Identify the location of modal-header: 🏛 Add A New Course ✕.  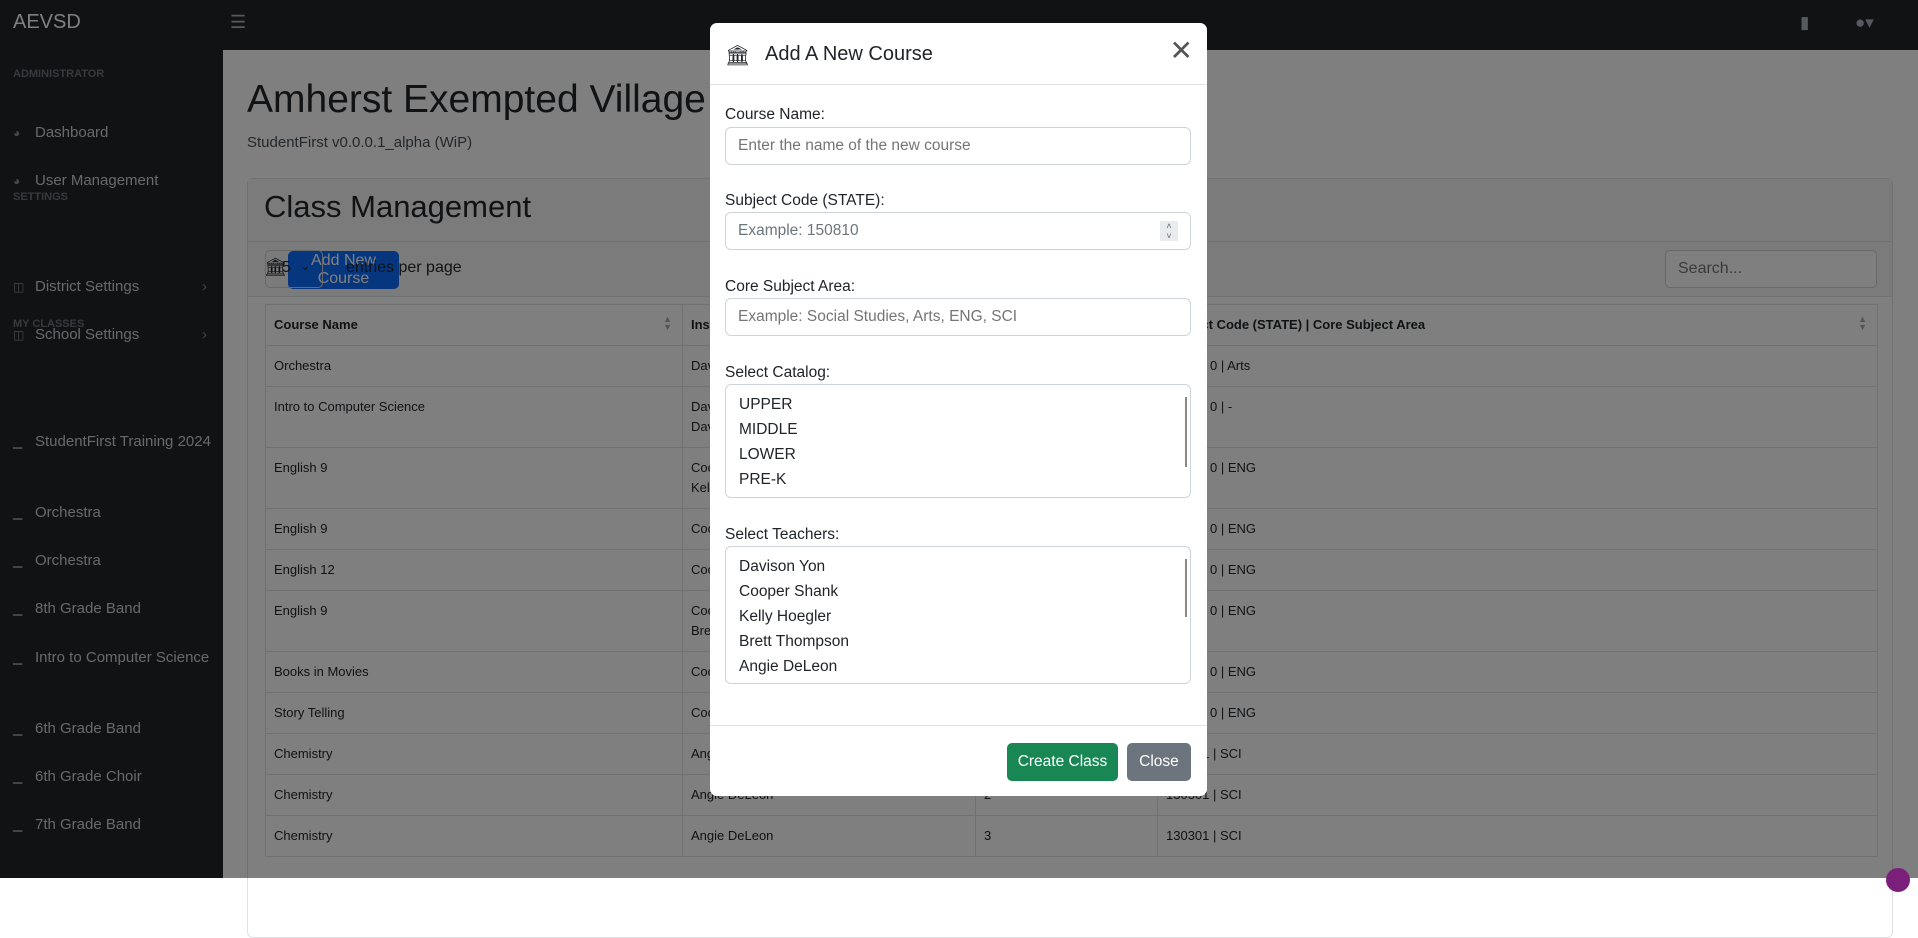
(958, 54).